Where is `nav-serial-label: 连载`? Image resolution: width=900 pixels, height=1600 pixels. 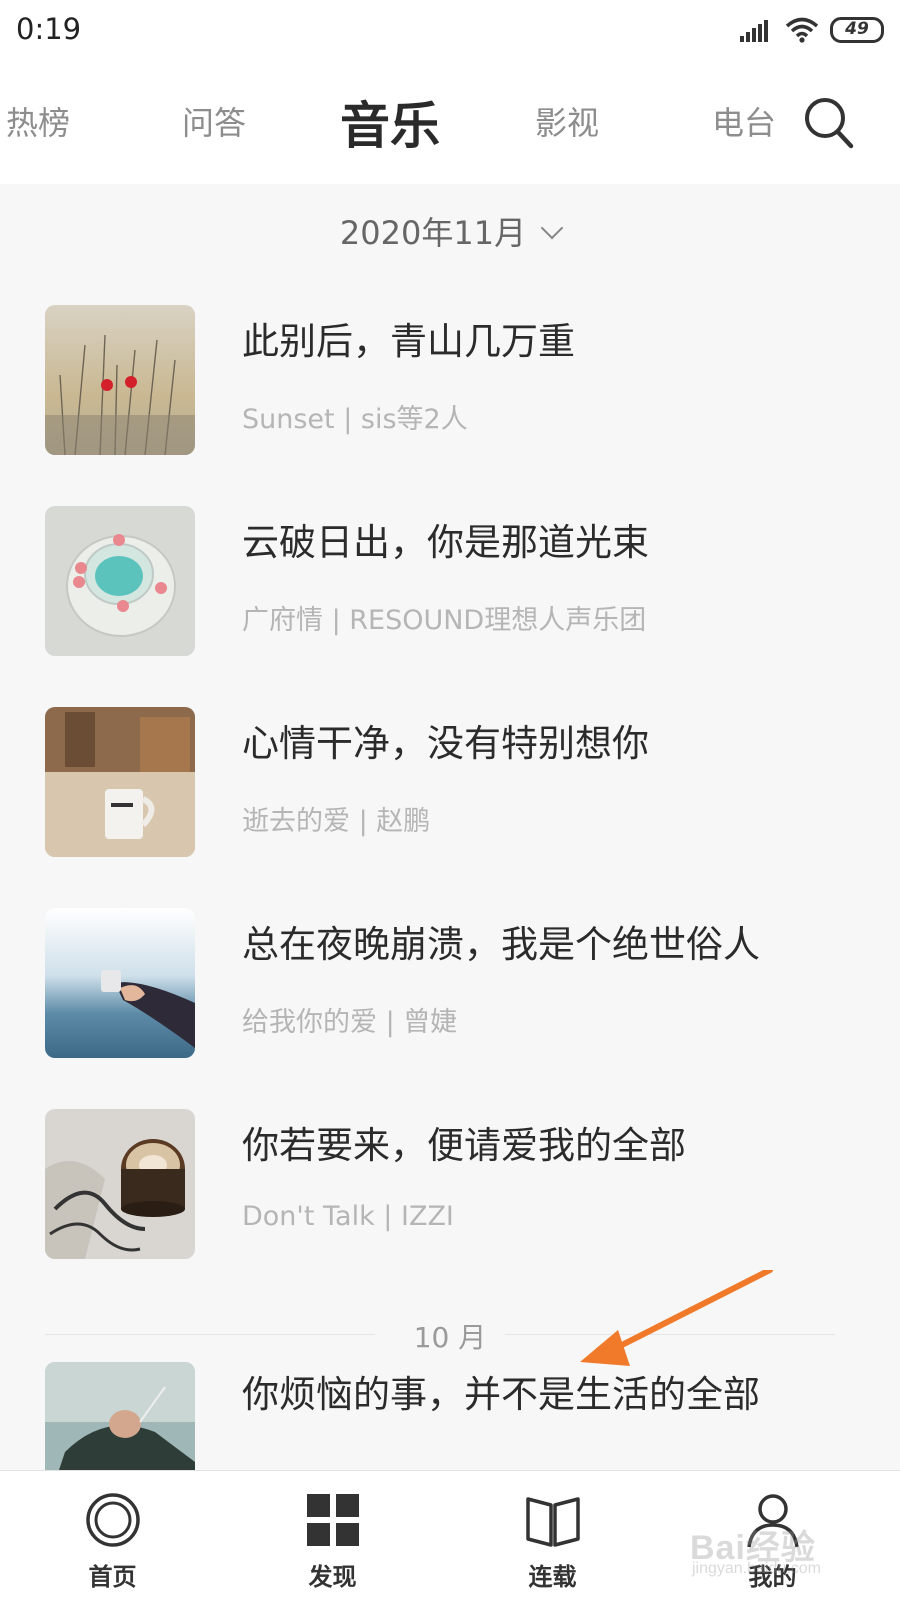 nav-serial-label: 连载 is located at coordinates (552, 1577).